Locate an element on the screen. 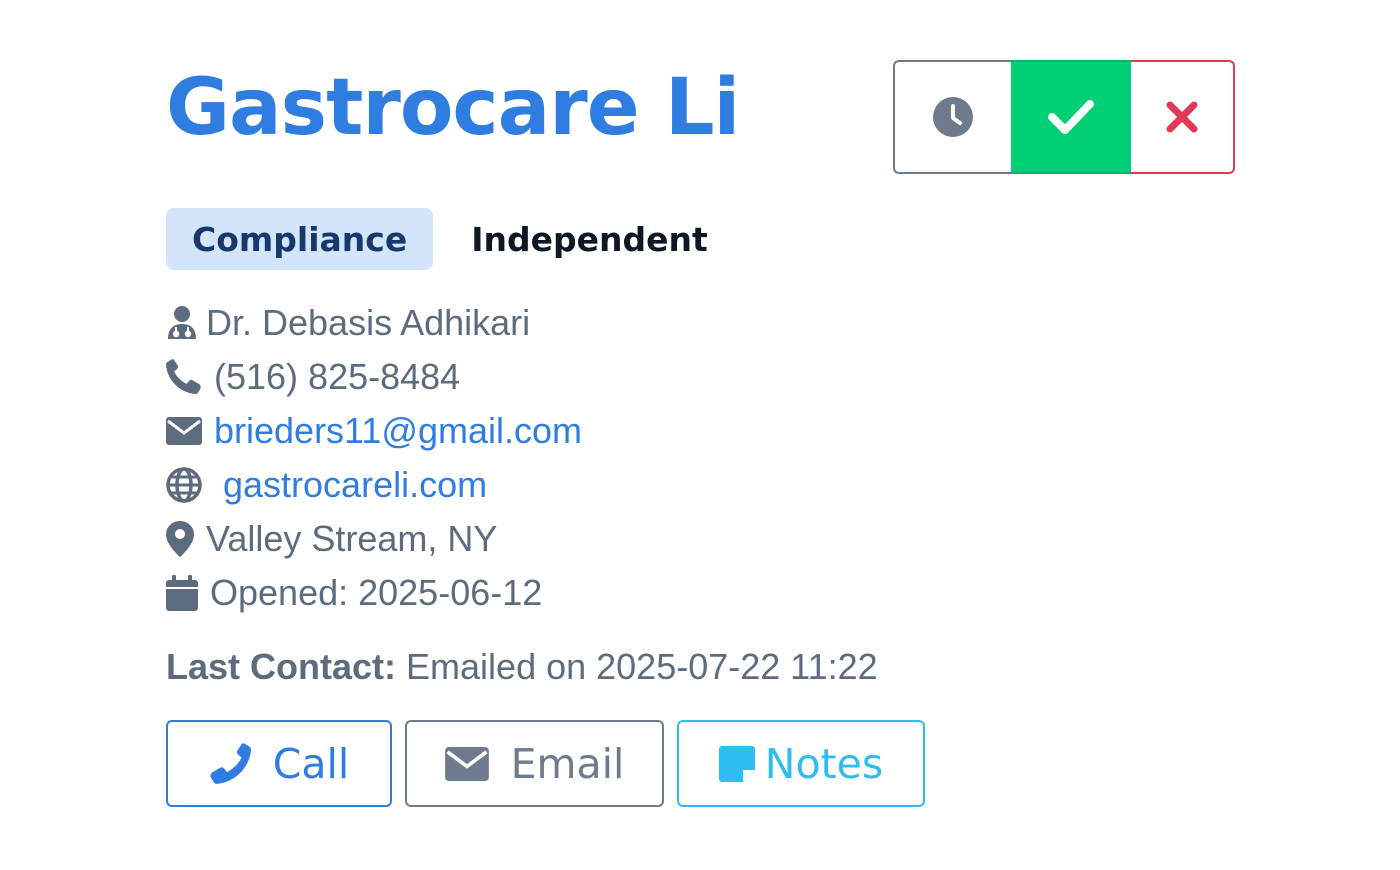 This screenshot has height=870, width=1400. notes-button-label: Notes is located at coordinates (824, 763).